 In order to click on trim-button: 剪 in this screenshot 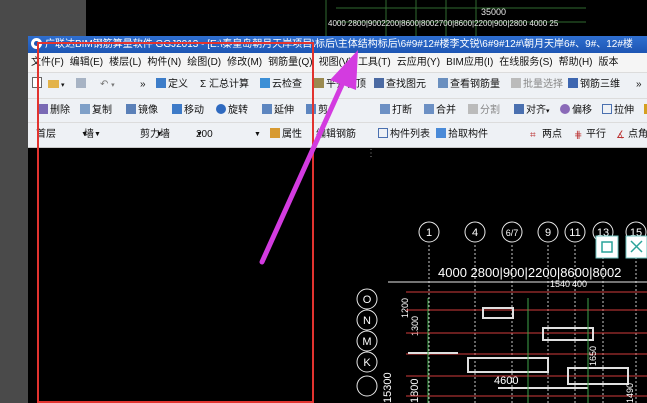, I will do `click(317, 111)`.